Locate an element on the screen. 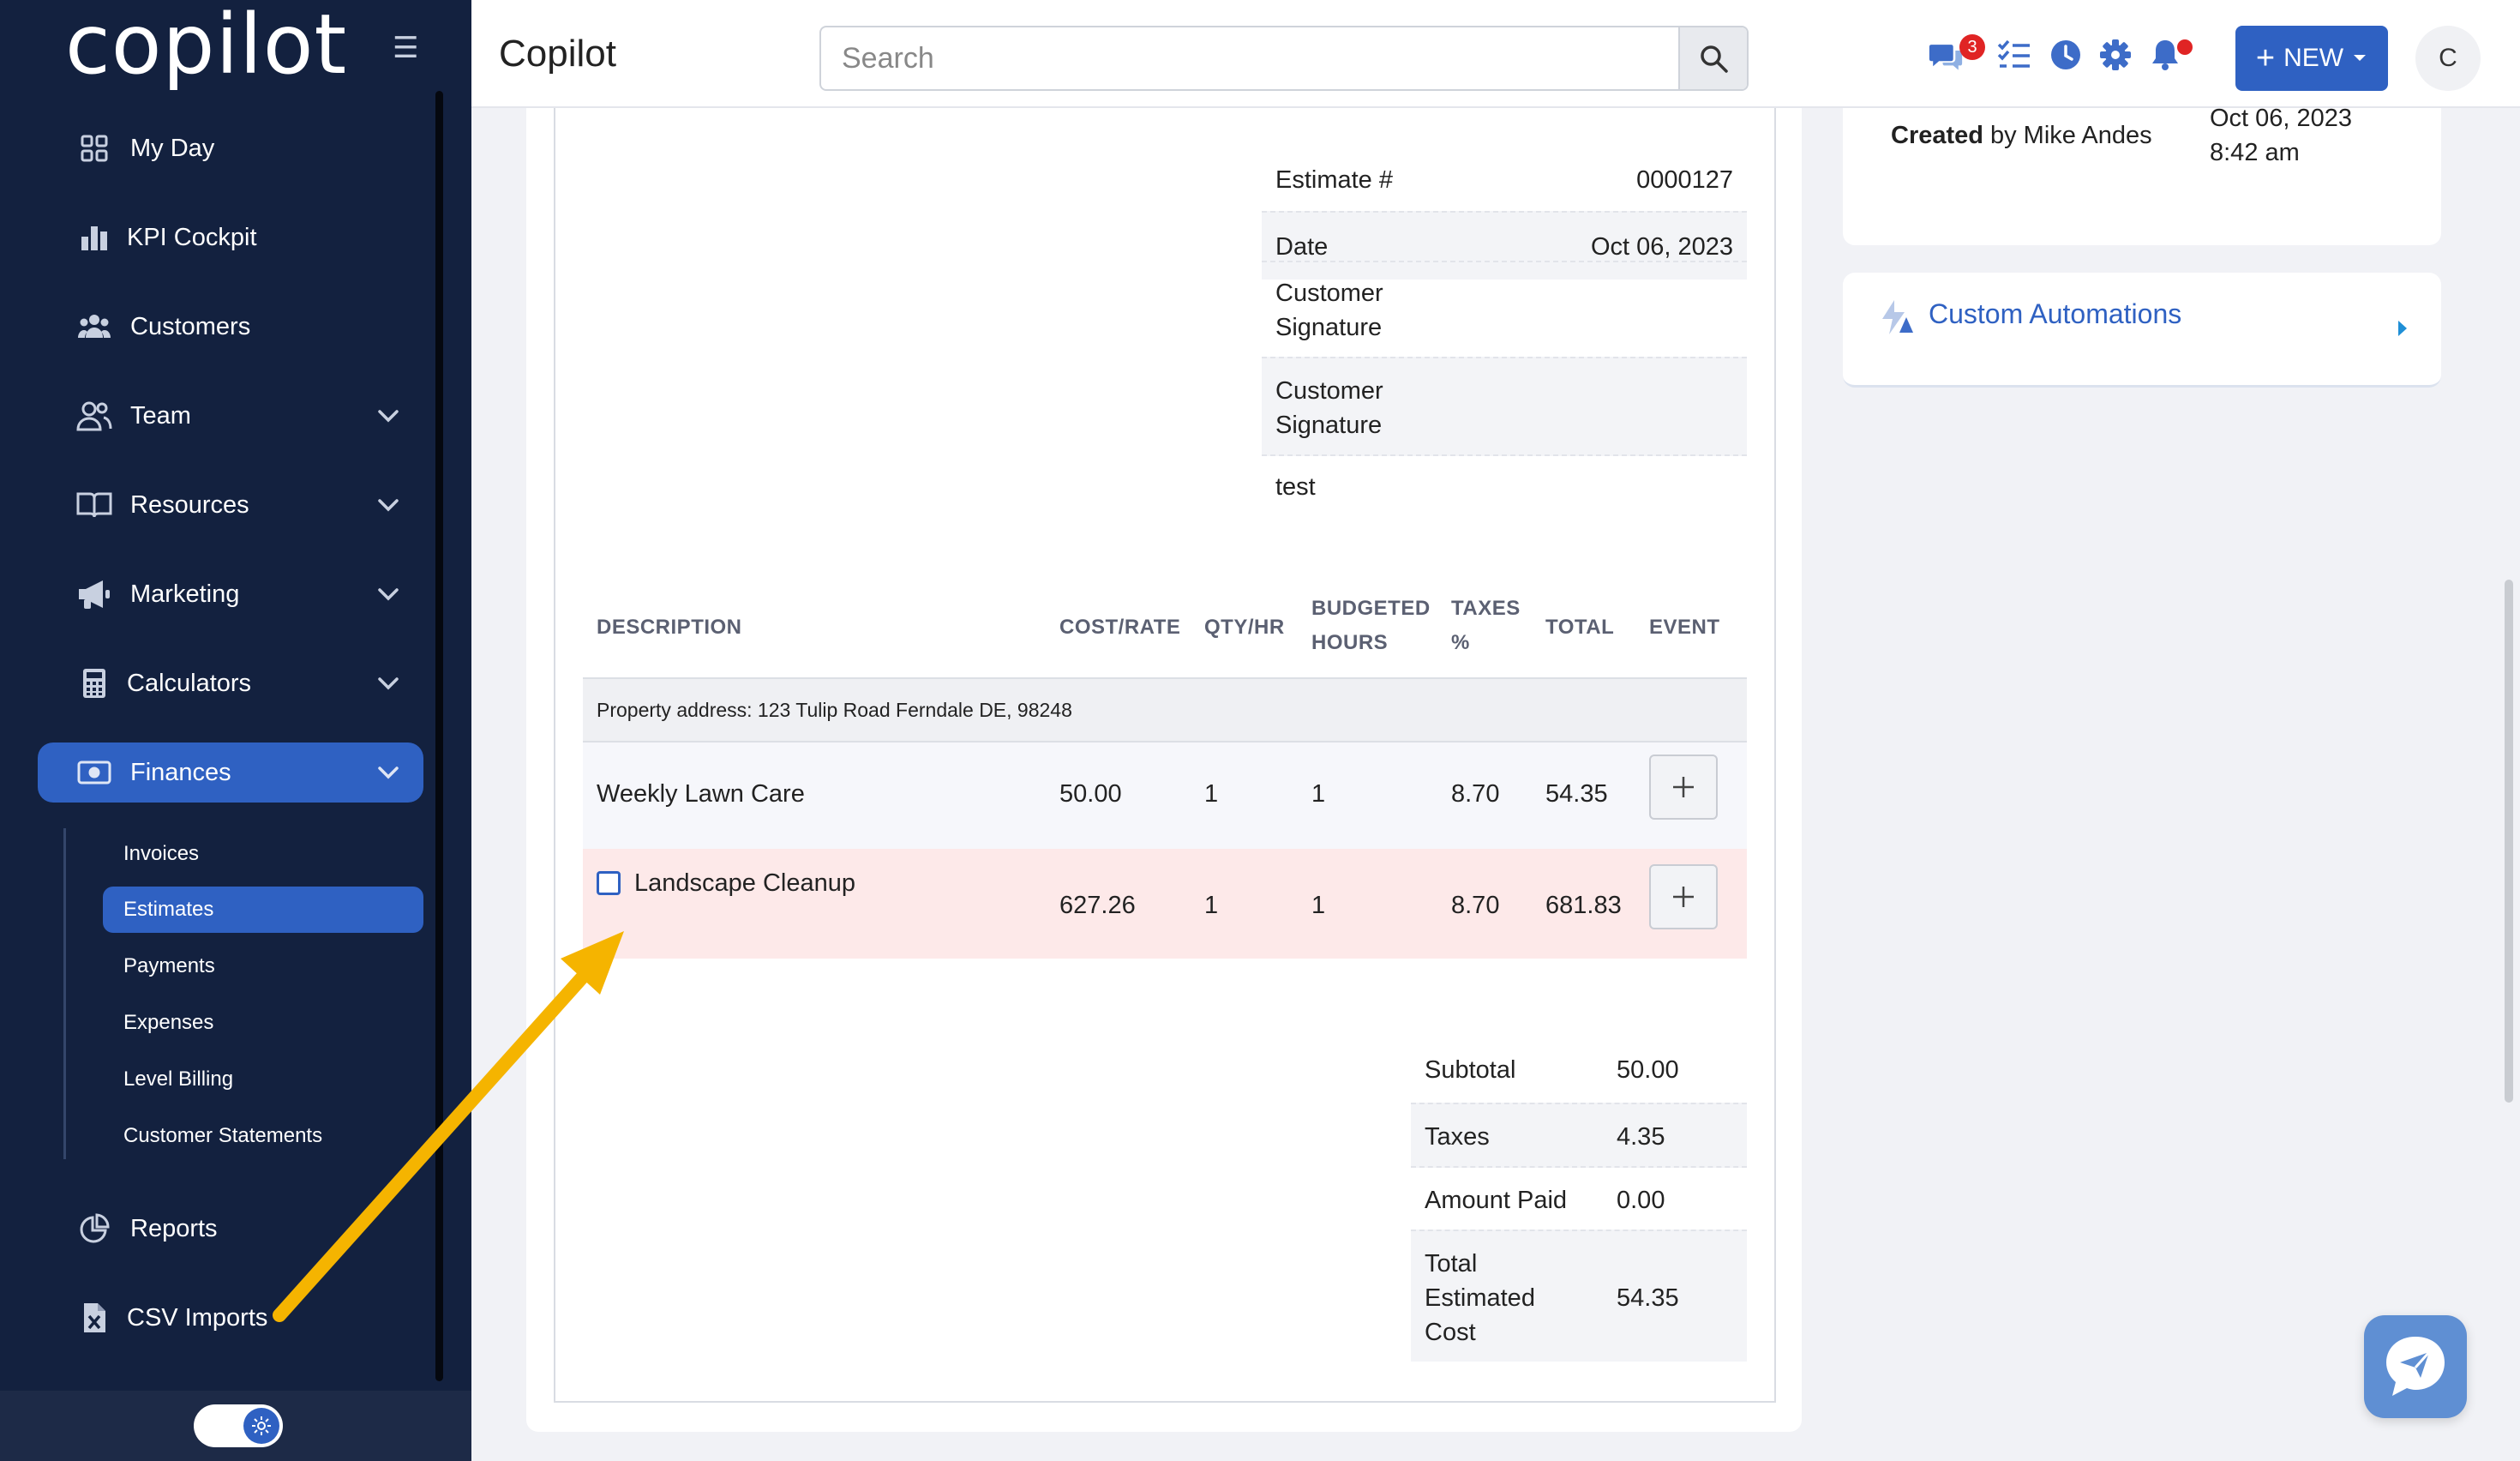  new-button-label: NEW is located at coordinates (2313, 58).